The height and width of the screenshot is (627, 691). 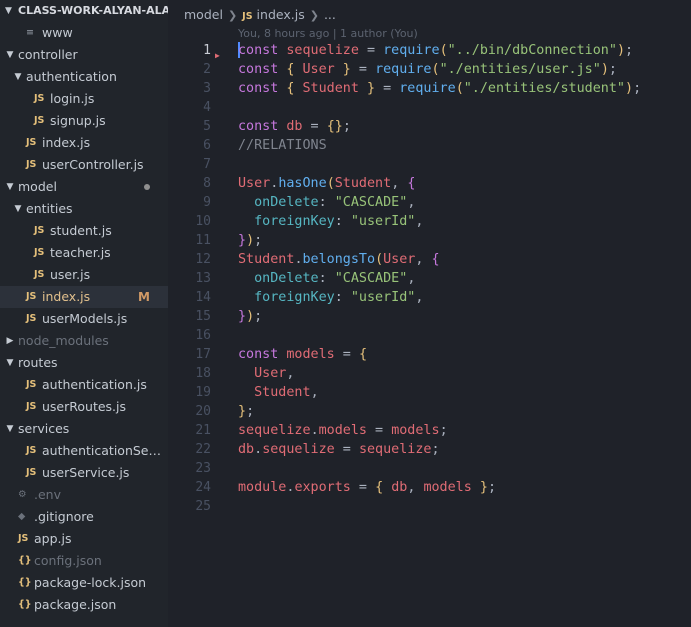 I want to click on tree-file: JS login.js, so click(x=84, y=99).